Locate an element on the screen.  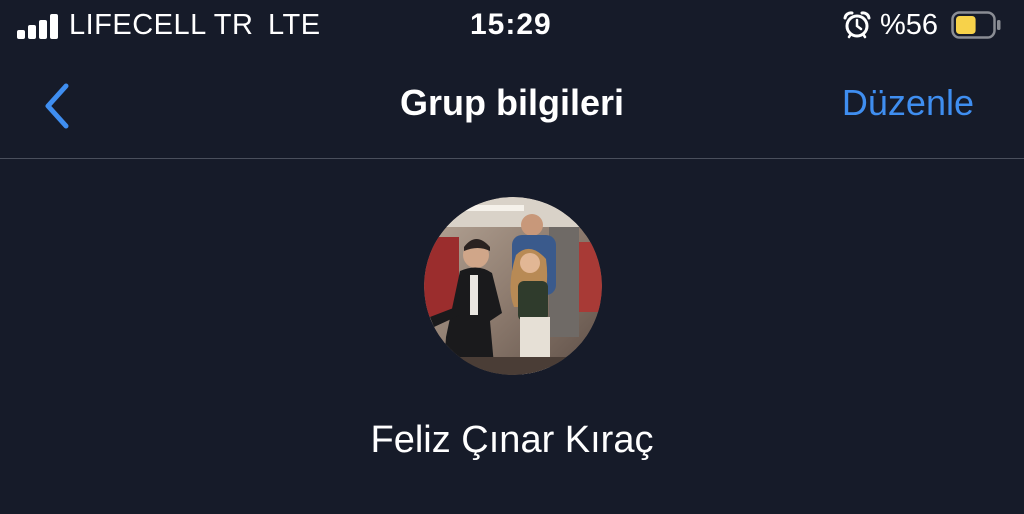
group-avatar is located at coordinates (513, 286).